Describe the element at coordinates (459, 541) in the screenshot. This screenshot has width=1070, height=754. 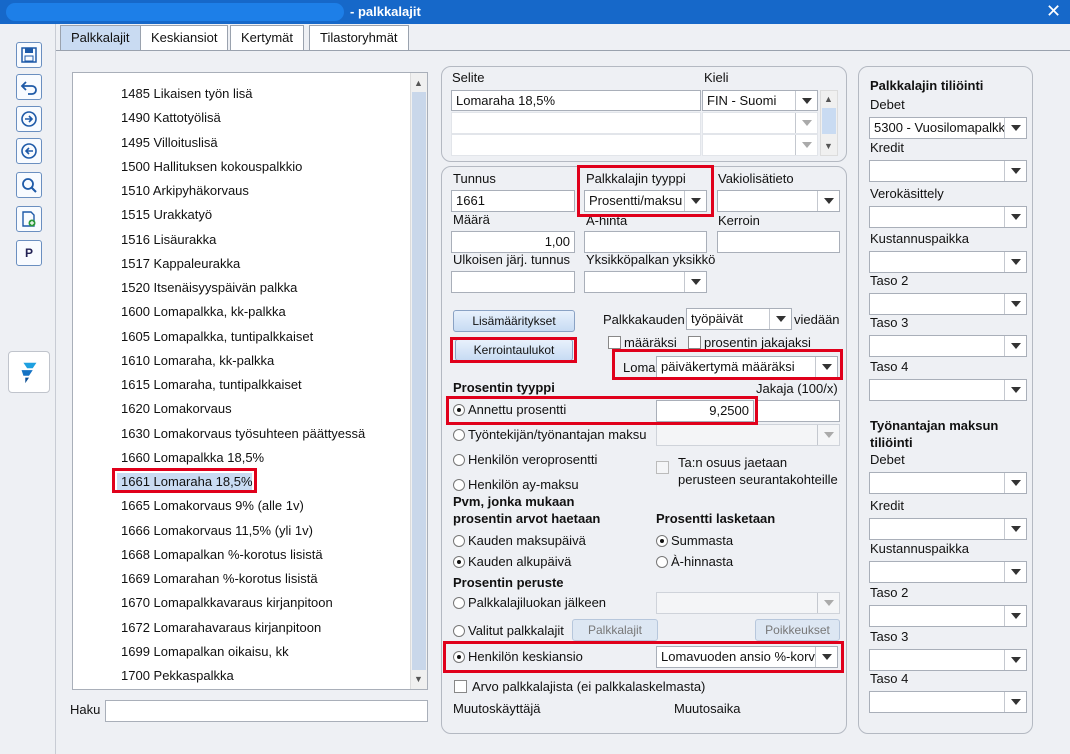
I see `kauden-maksupaiva-radio` at that location.